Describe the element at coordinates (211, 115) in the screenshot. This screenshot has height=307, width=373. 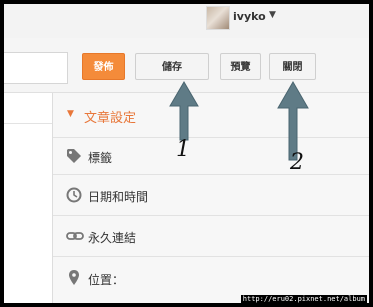
I see `post-settings-header: ▼ 文章設定` at that location.